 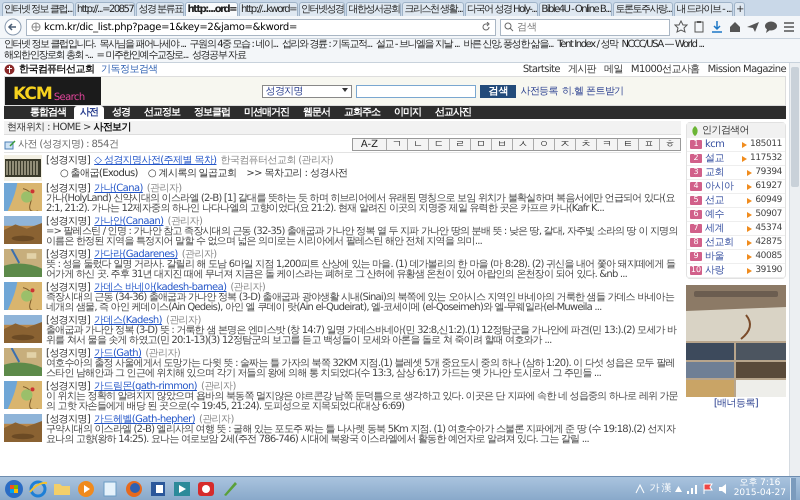 What do you see at coordinates (708, 488) in the screenshot?
I see `flag-icon` at bounding box center [708, 488].